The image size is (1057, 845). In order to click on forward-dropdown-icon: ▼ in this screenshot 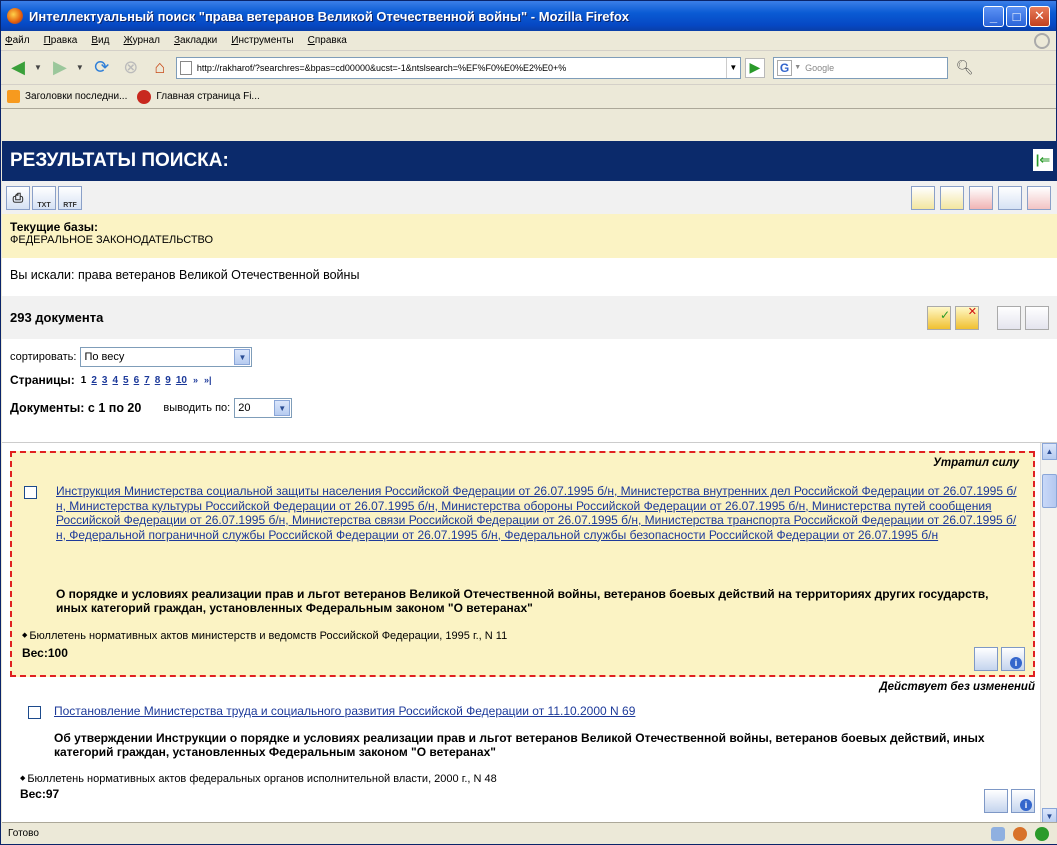, I will do `click(80, 67)`.